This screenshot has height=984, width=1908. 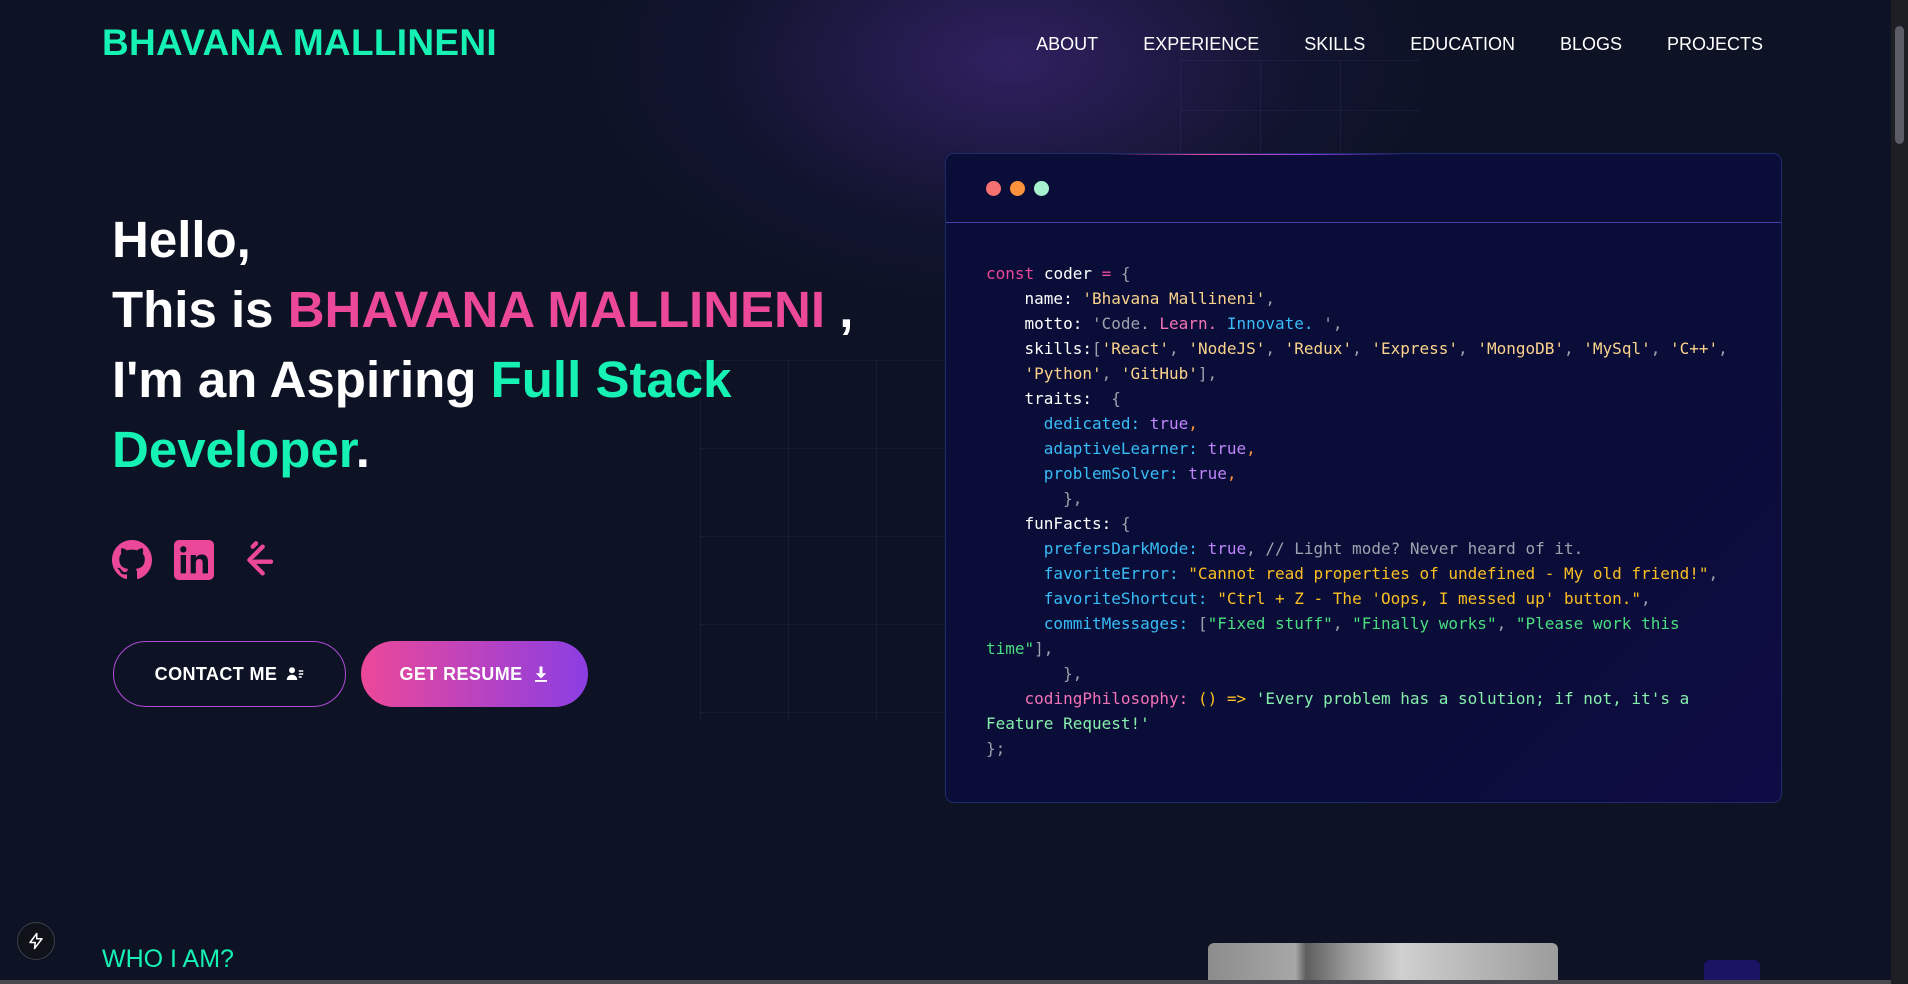 What do you see at coordinates (1256, 154) in the screenshot?
I see `titlebar-accent` at bounding box center [1256, 154].